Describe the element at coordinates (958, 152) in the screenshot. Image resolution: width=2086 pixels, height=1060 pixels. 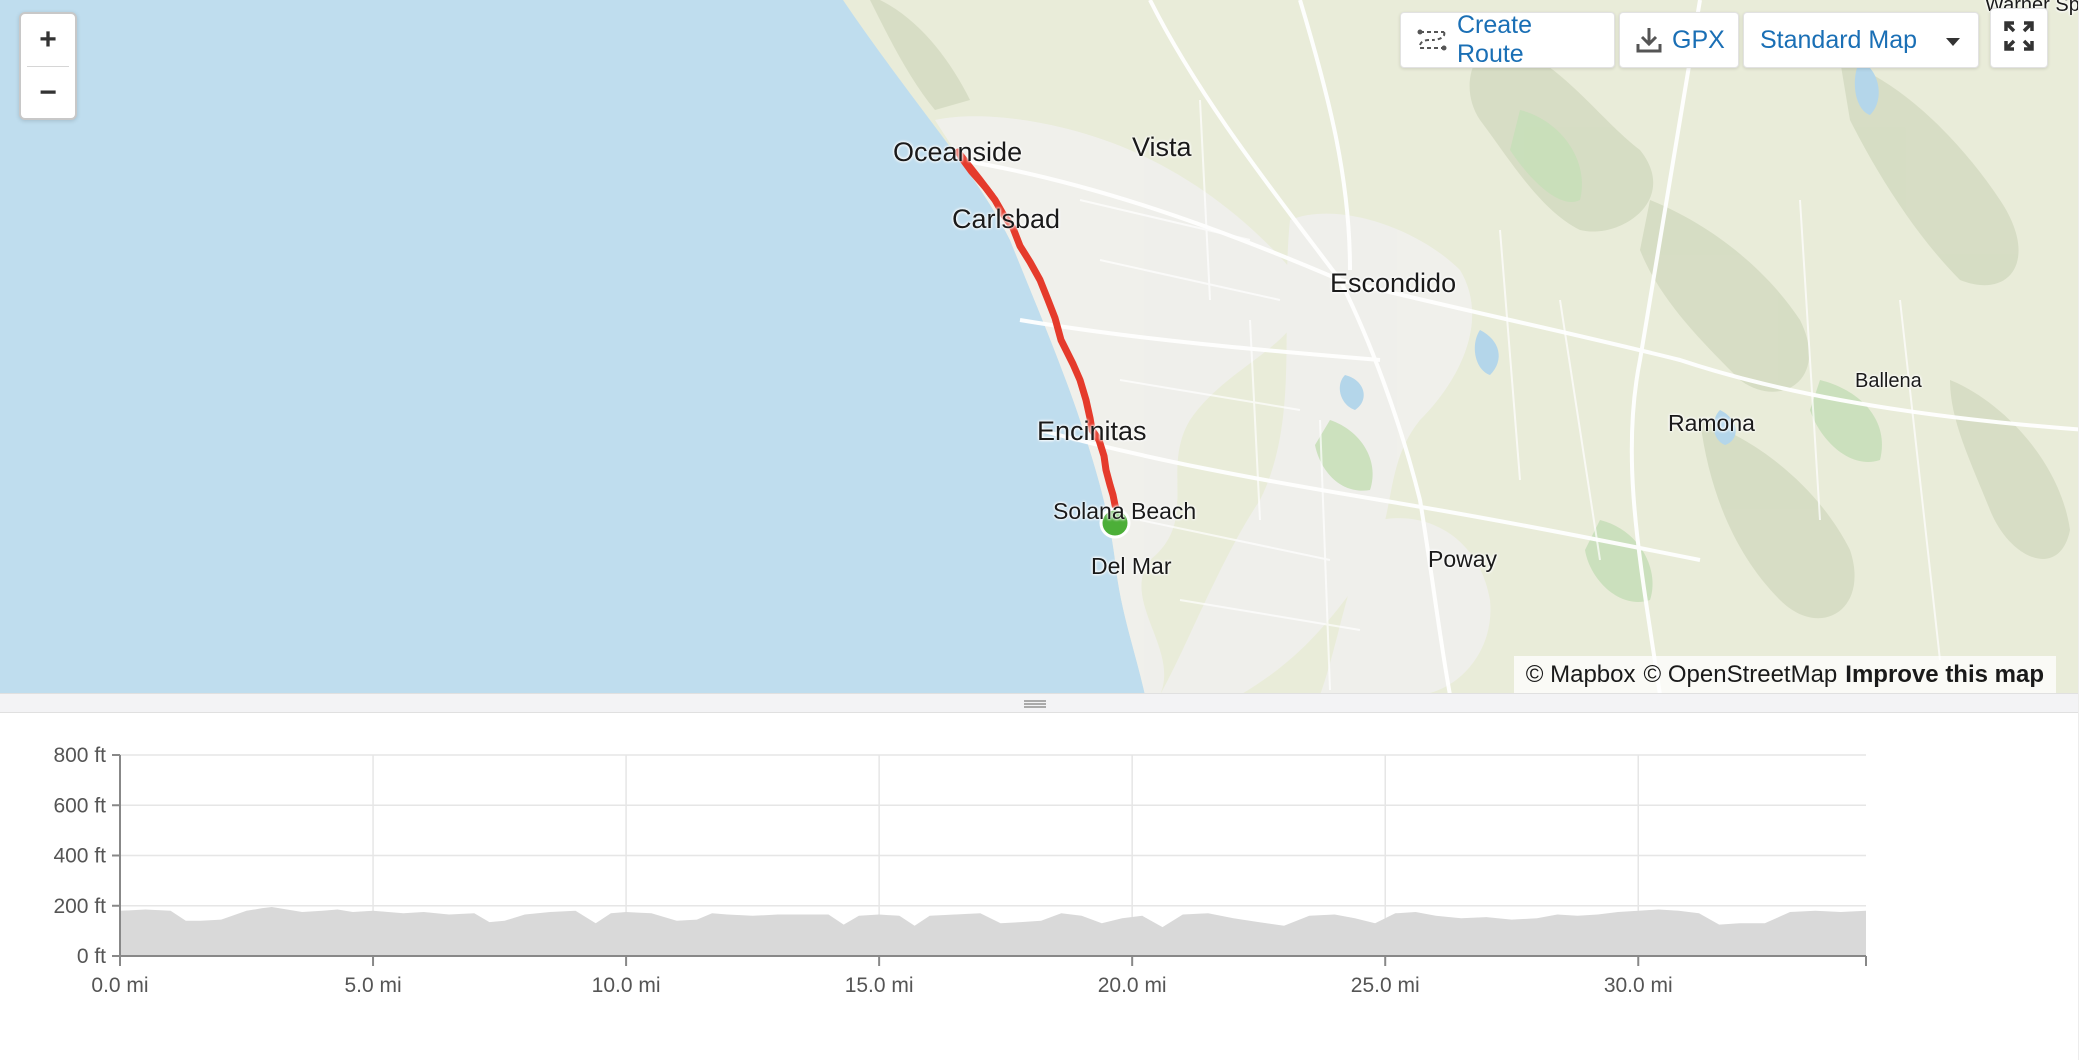
I see `place-label-oceanside: Oceanside` at that location.